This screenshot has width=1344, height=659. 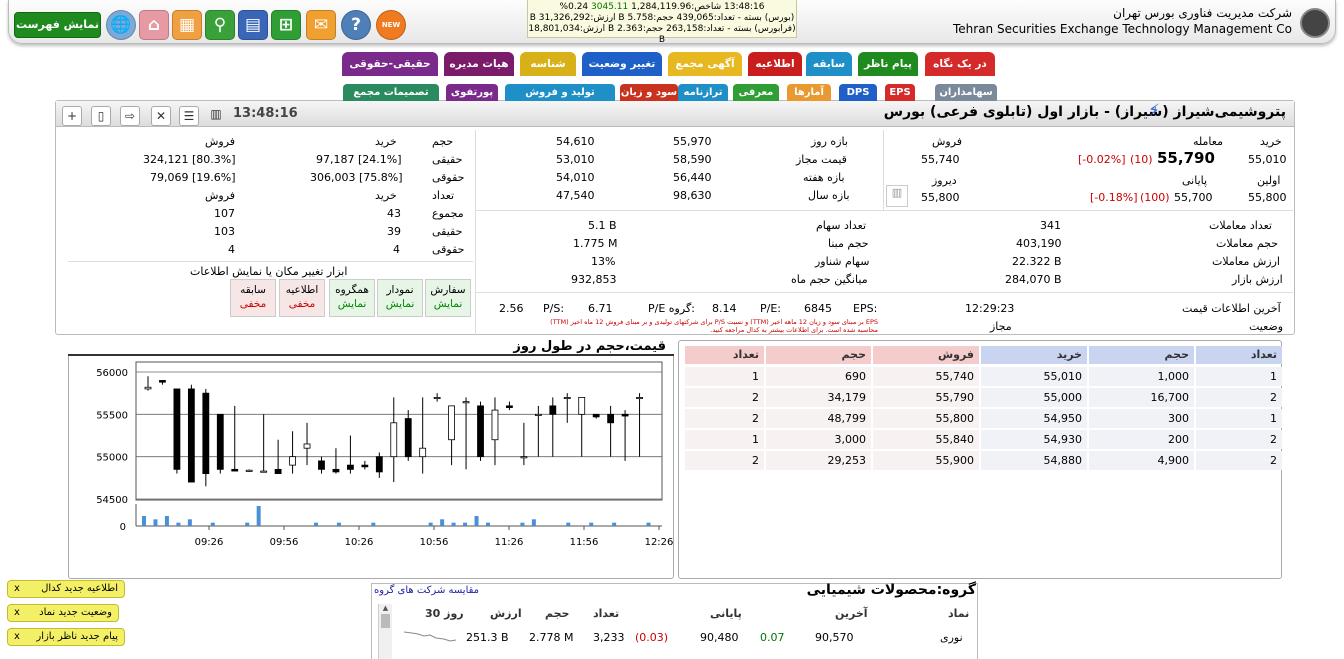 What do you see at coordinates (705, 64) in the screenshot?
I see `tab-top-4: آگهی مجمع` at bounding box center [705, 64].